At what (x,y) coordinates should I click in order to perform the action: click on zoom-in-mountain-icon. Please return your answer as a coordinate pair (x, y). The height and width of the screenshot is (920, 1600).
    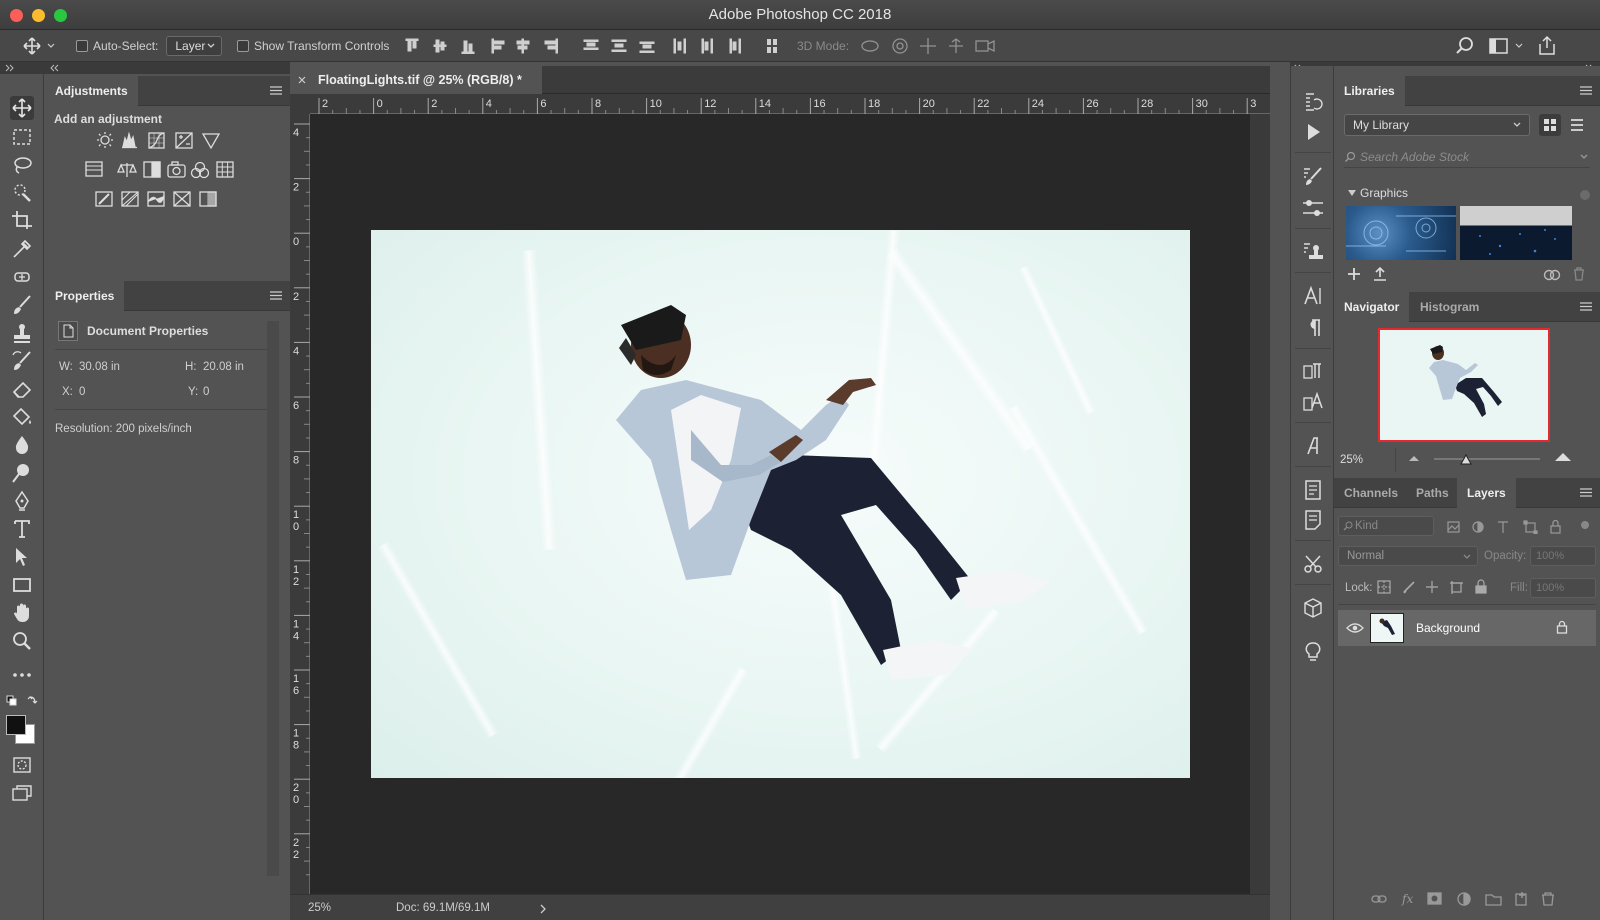
    Looking at the image, I should click on (1563, 457).